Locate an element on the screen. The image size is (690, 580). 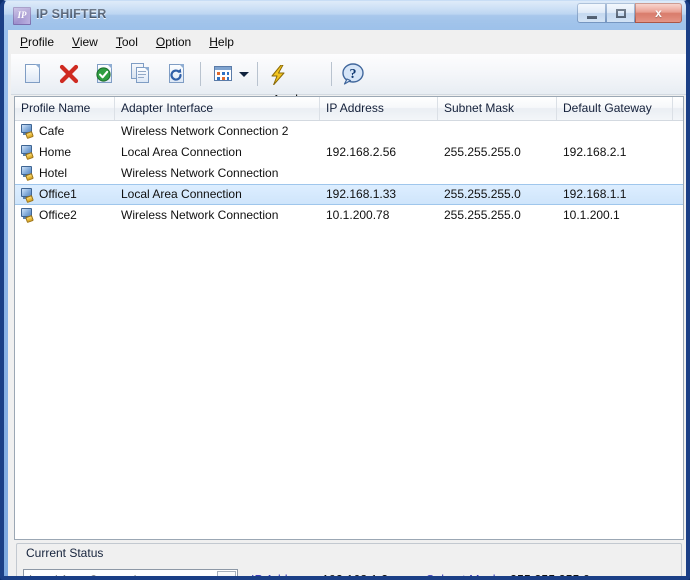
maximize-button is located at coordinates (620, 13).